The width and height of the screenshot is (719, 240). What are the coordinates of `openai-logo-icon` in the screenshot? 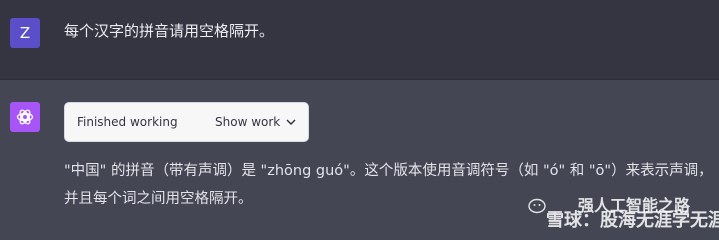 It's located at (25, 117).